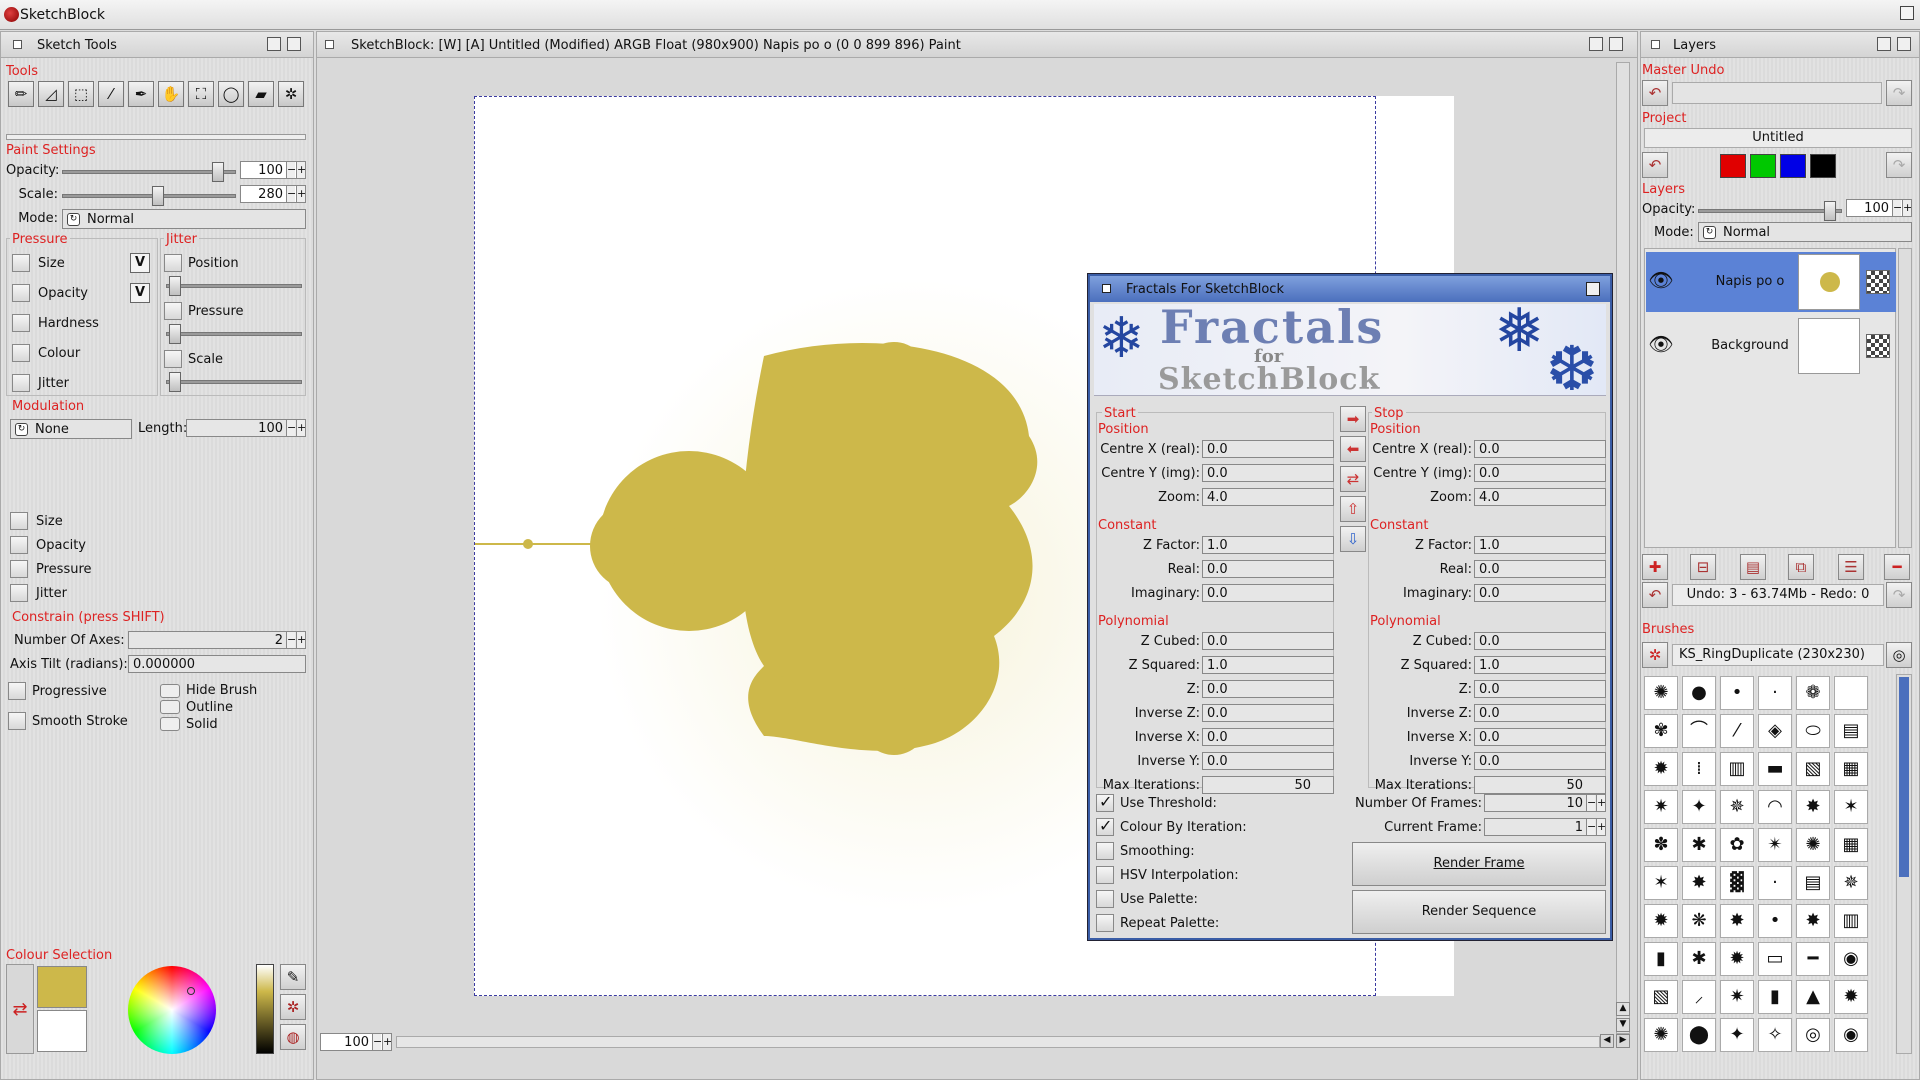  Describe the element at coordinates (1905, 398) in the screenshot. I see `layer-list-scrollbar` at that location.